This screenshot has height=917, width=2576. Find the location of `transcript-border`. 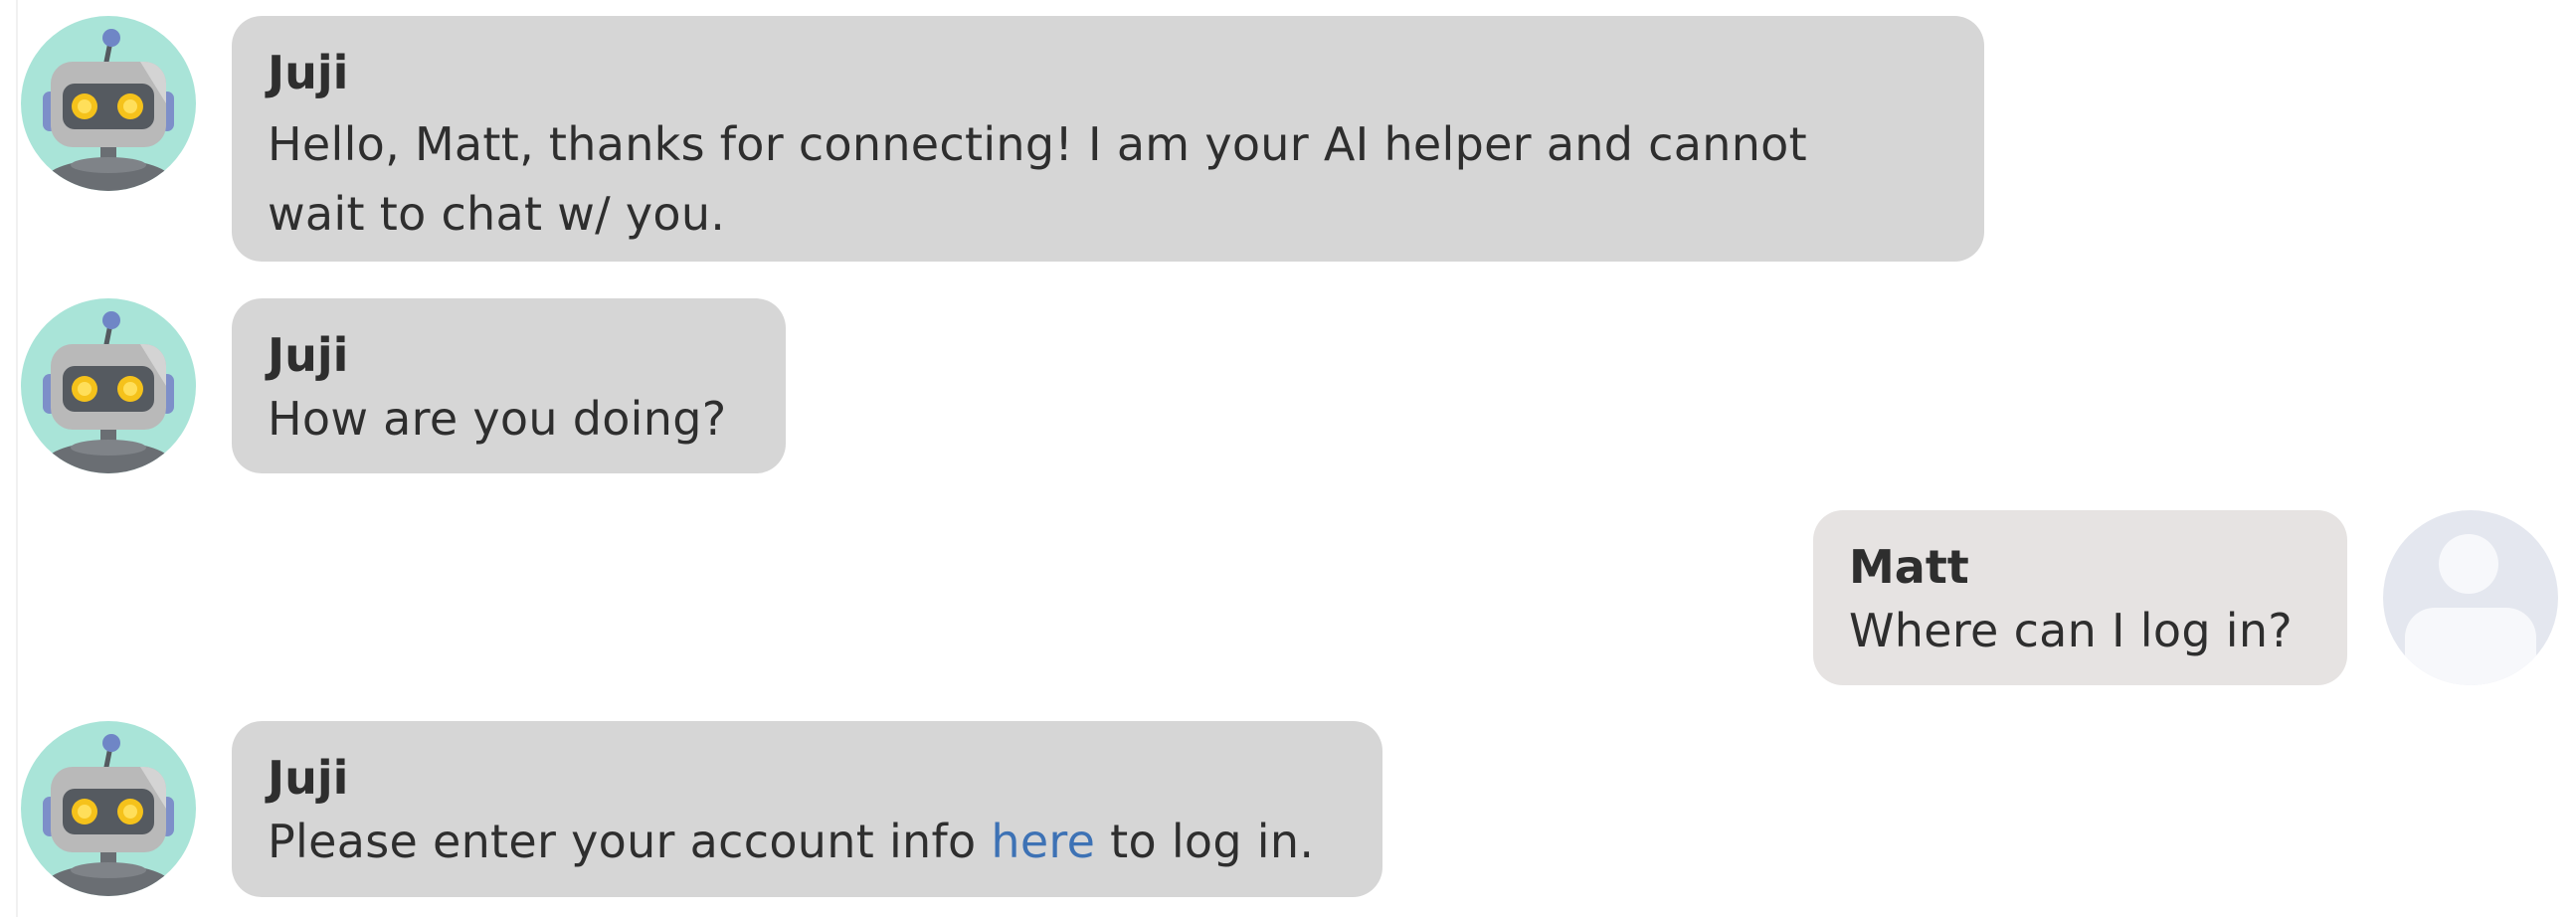

transcript-border is located at coordinates (17, 458).